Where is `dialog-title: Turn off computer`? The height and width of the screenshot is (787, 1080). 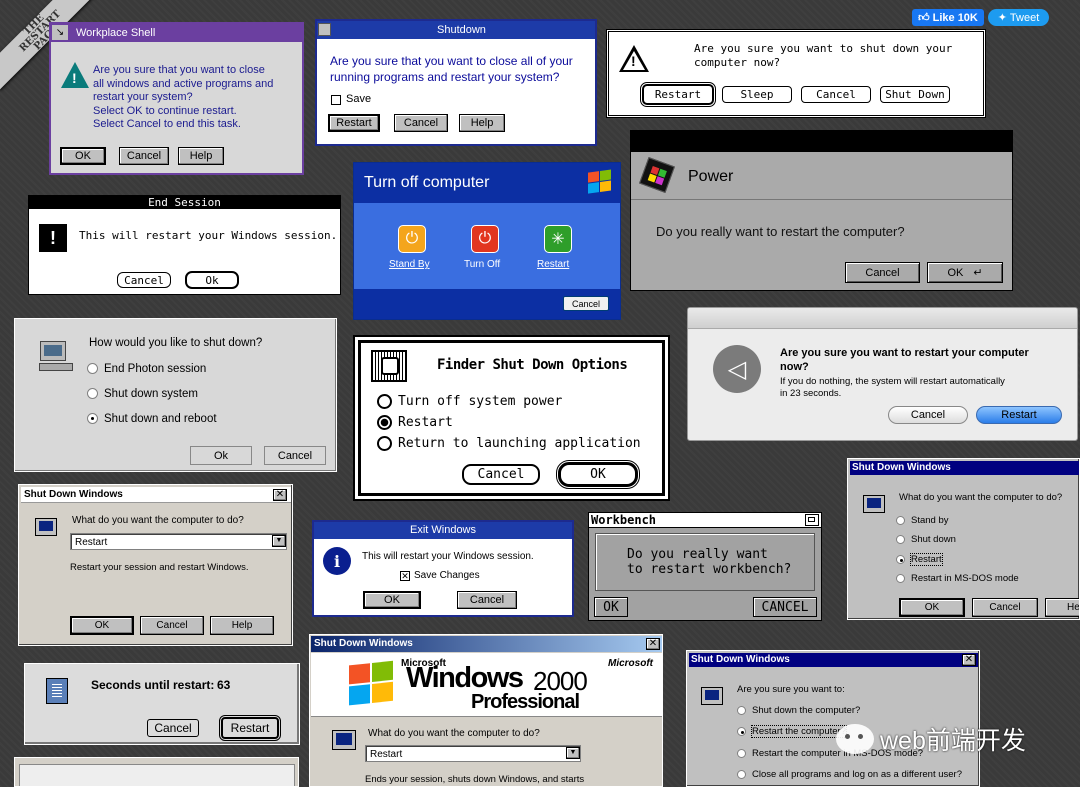
dialog-title: Turn off computer is located at coordinates (427, 182).